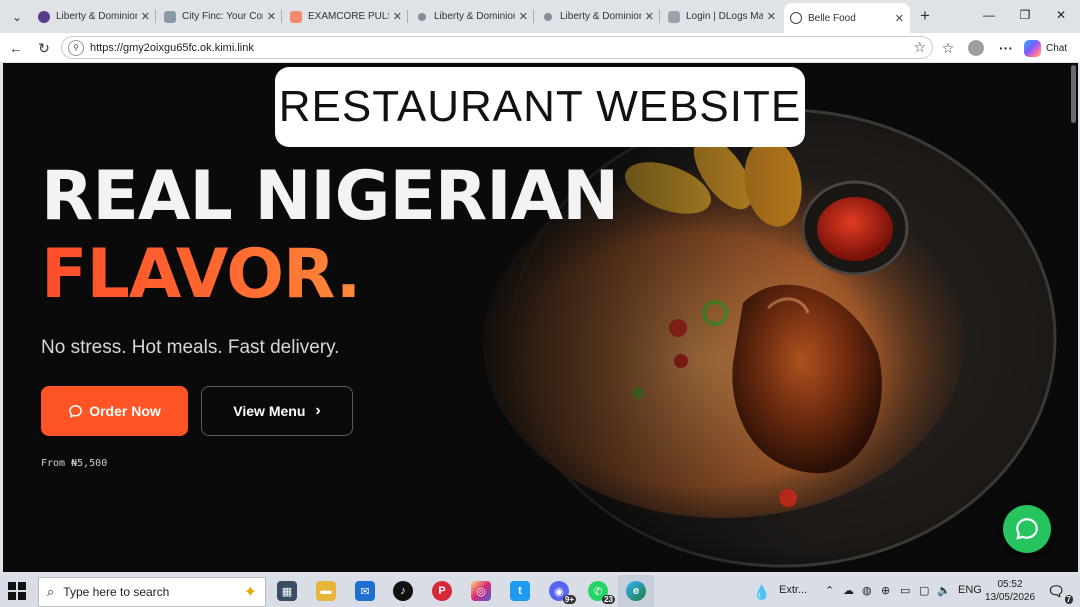 The width and height of the screenshot is (1080, 607). What do you see at coordinates (1068, 599) in the screenshot?
I see `notification-count: 7` at bounding box center [1068, 599].